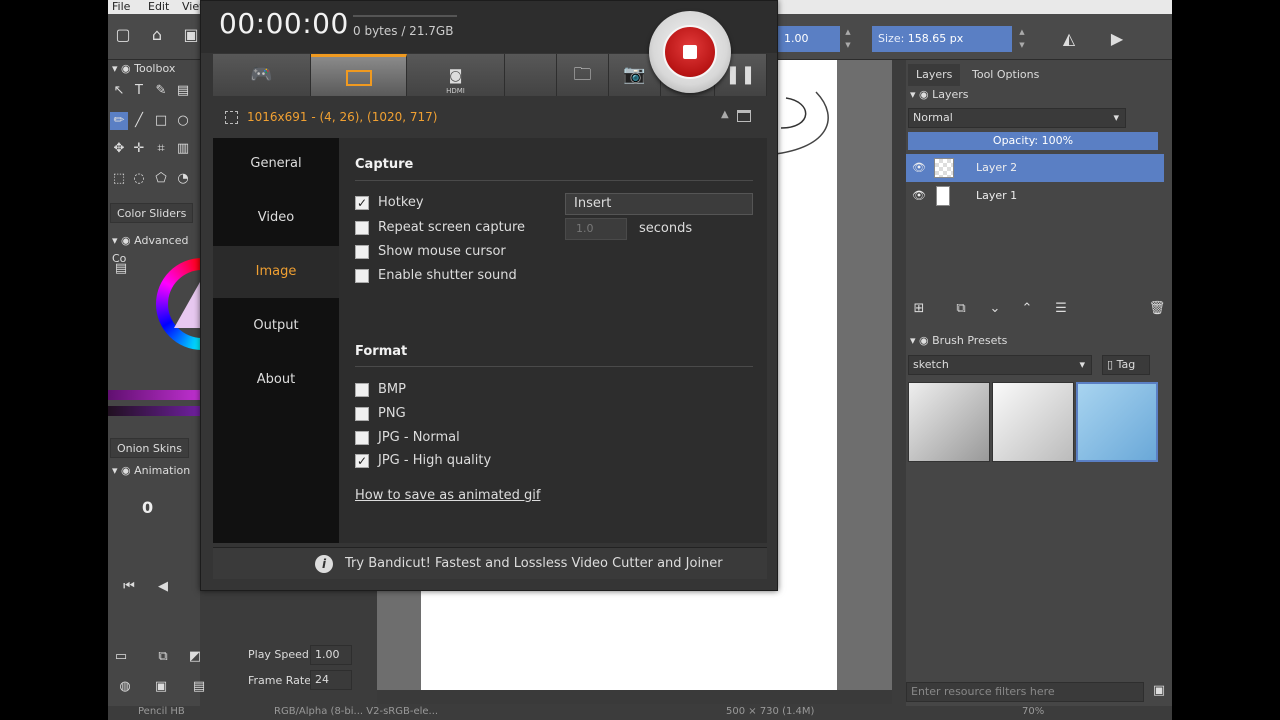 The height and width of the screenshot is (720, 1280). What do you see at coordinates (1035, 196) in the screenshot?
I see `layer-row: 👁 Layer 1` at bounding box center [1035, 196].